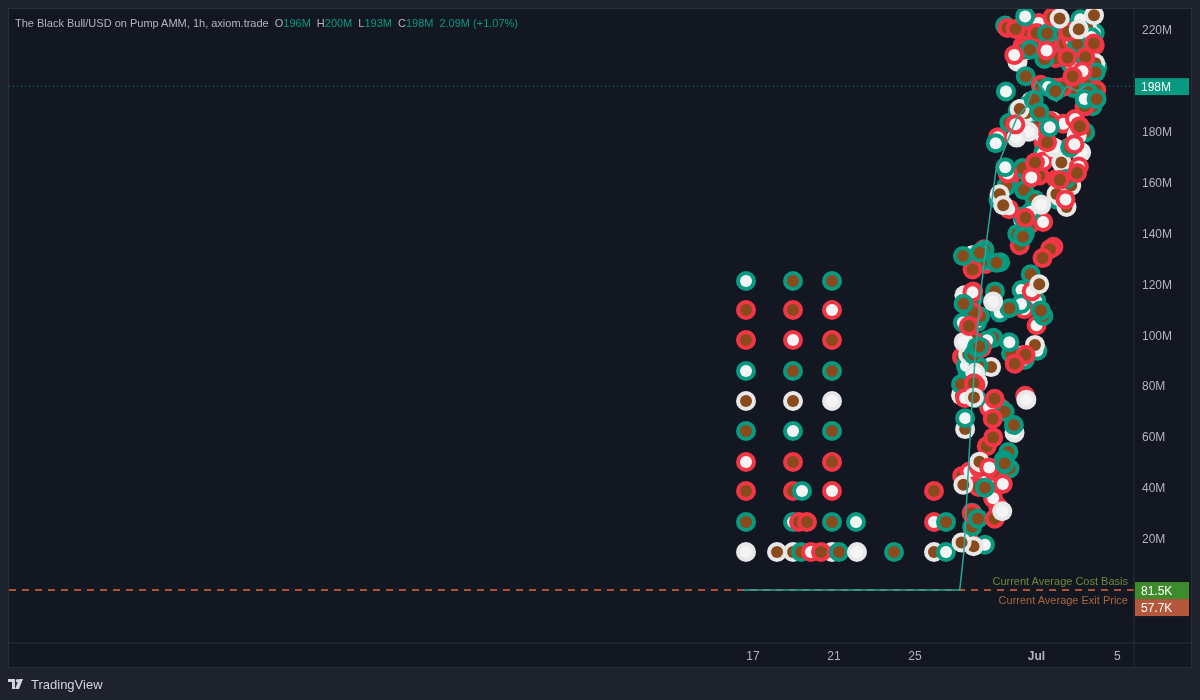 The image size is (1200, 700). Describe the element at coordinates (279, 23) in the screenshot. I see `ohlc-label: O` at that location.